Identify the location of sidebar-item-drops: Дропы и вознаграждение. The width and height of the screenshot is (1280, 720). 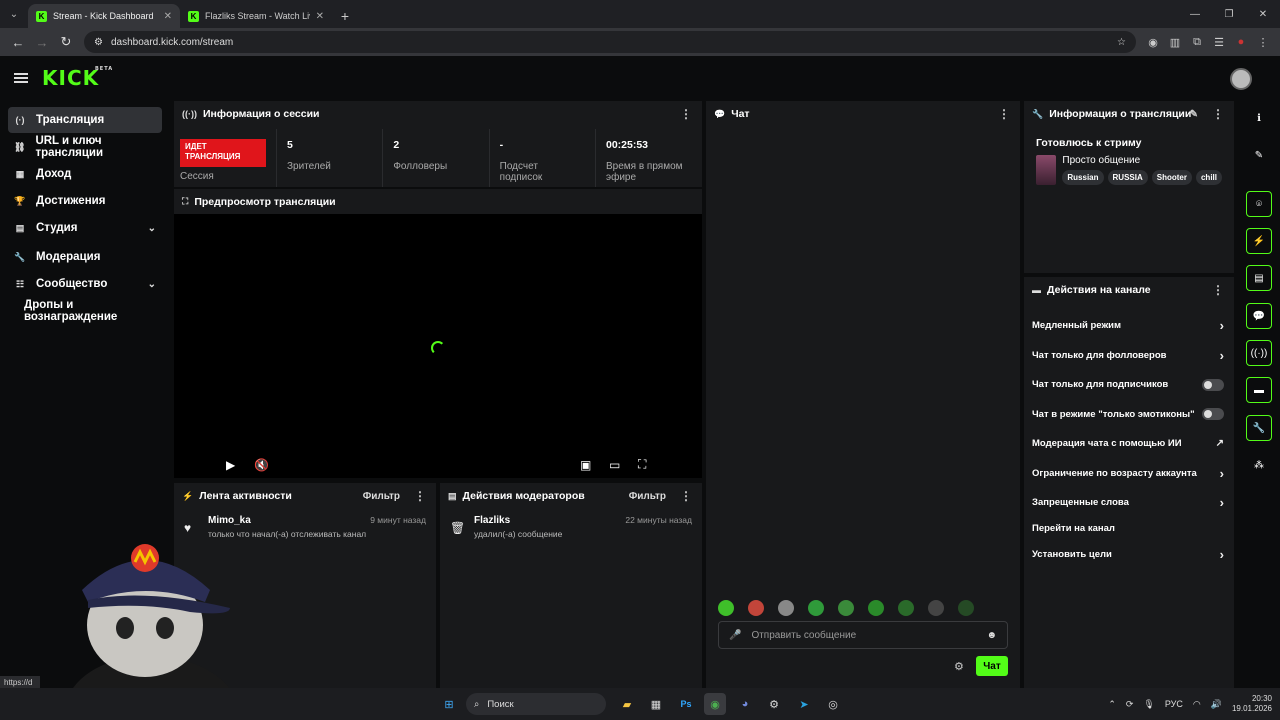
(85, 311).